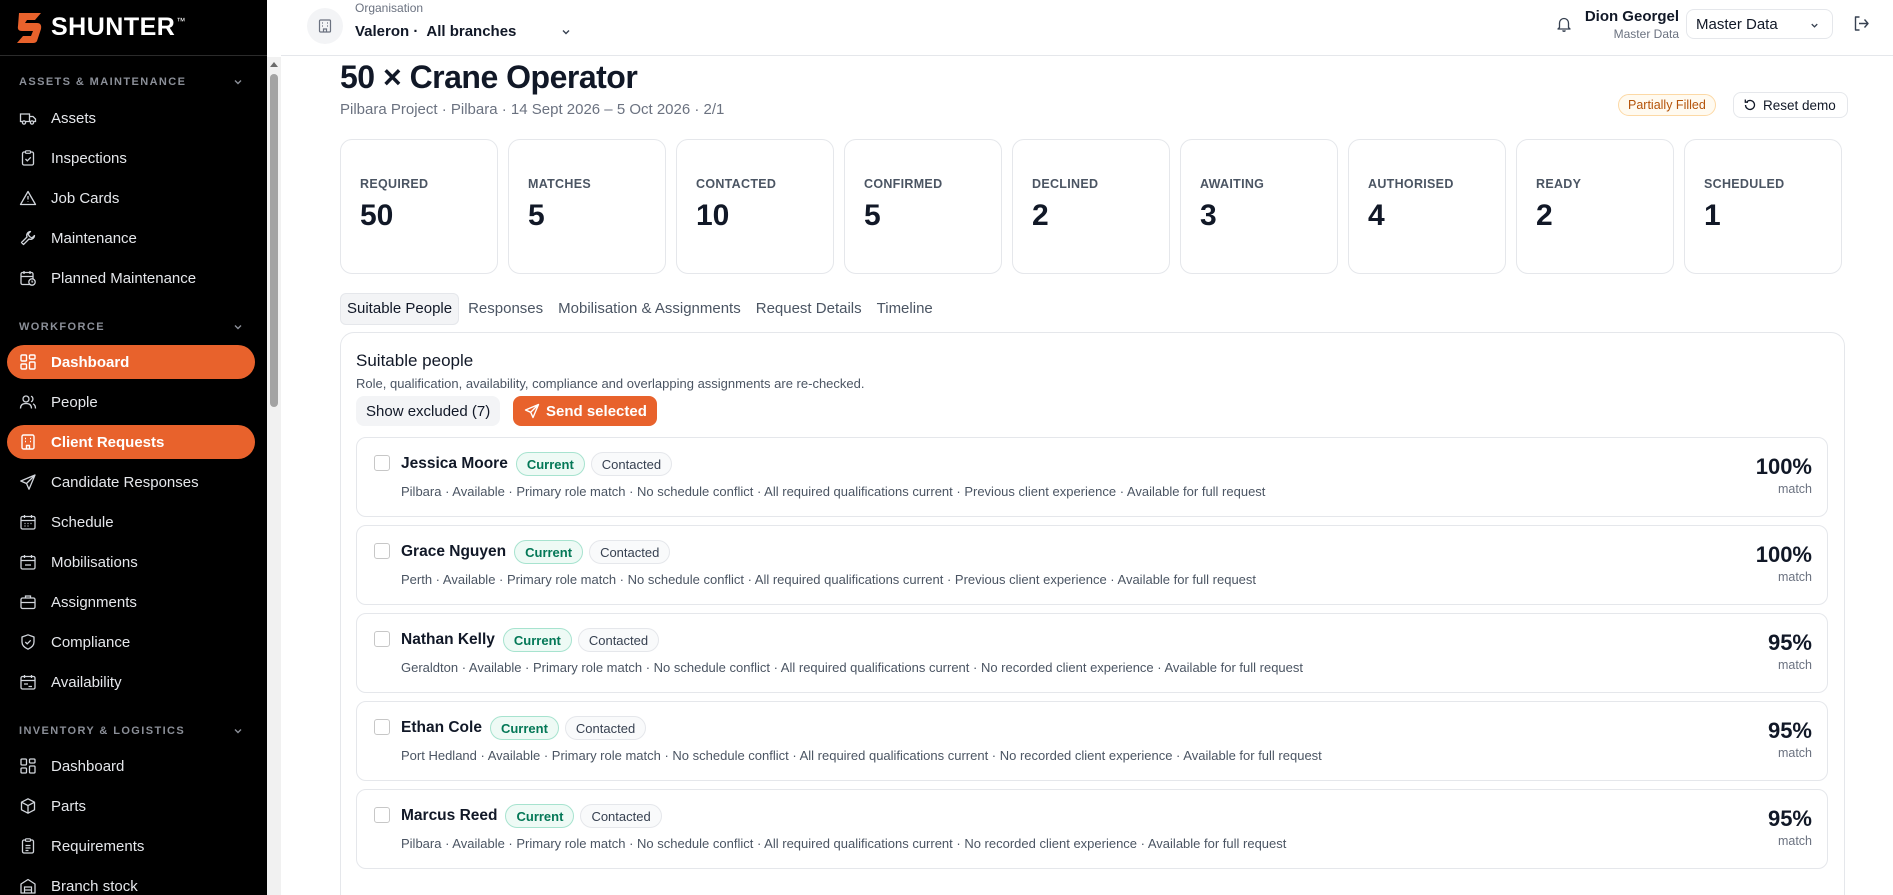 Image resolution: width=1893 pixels, height=895 pixels. Describe the element at coordinates (131, 682) in the screenshot. I see `sidebar-item-availability: Availability` at that location.